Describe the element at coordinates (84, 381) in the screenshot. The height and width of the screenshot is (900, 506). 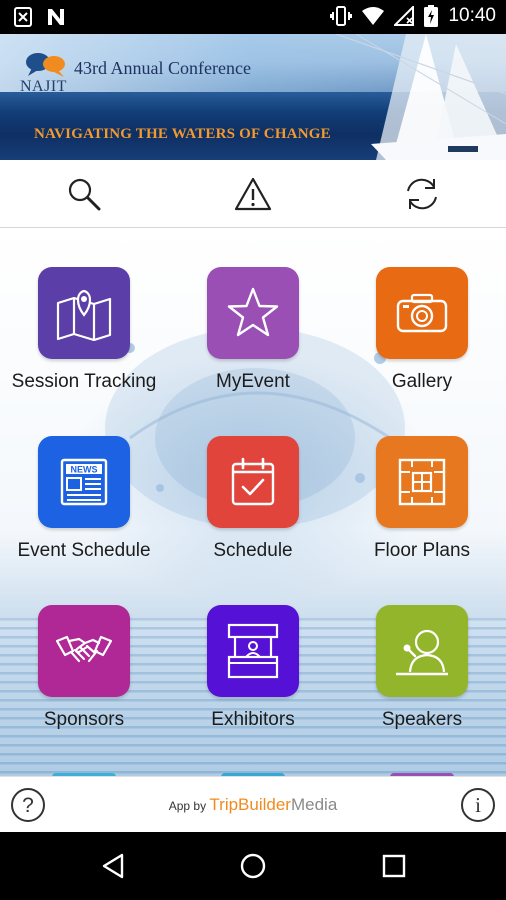
I see `tile-label: Session Tracking` at that location.